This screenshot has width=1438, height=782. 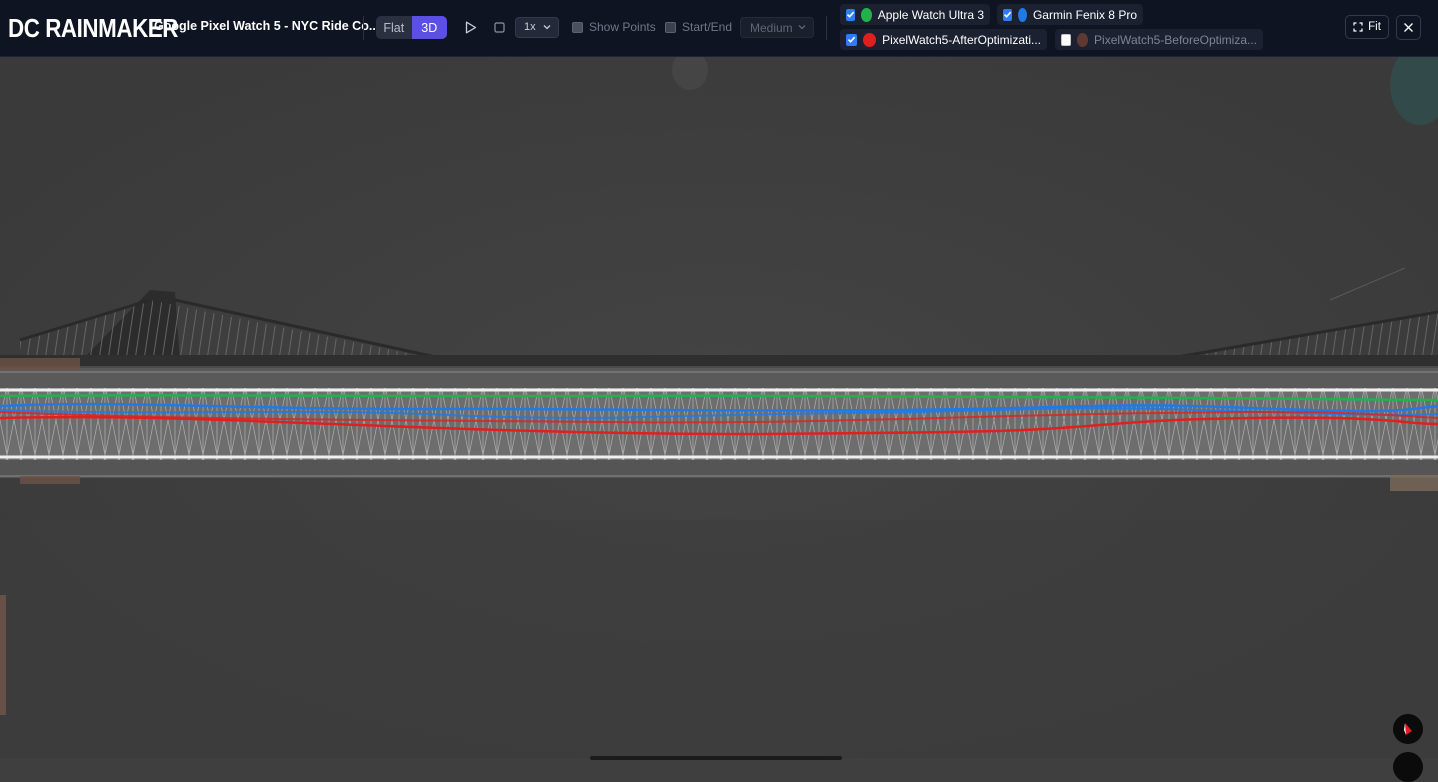 What do you see at coordinates (1084, 14) in the screenshot?
I see `device-label: Garmin Fenix 8 Pro` at bounding box center [1084, 14].